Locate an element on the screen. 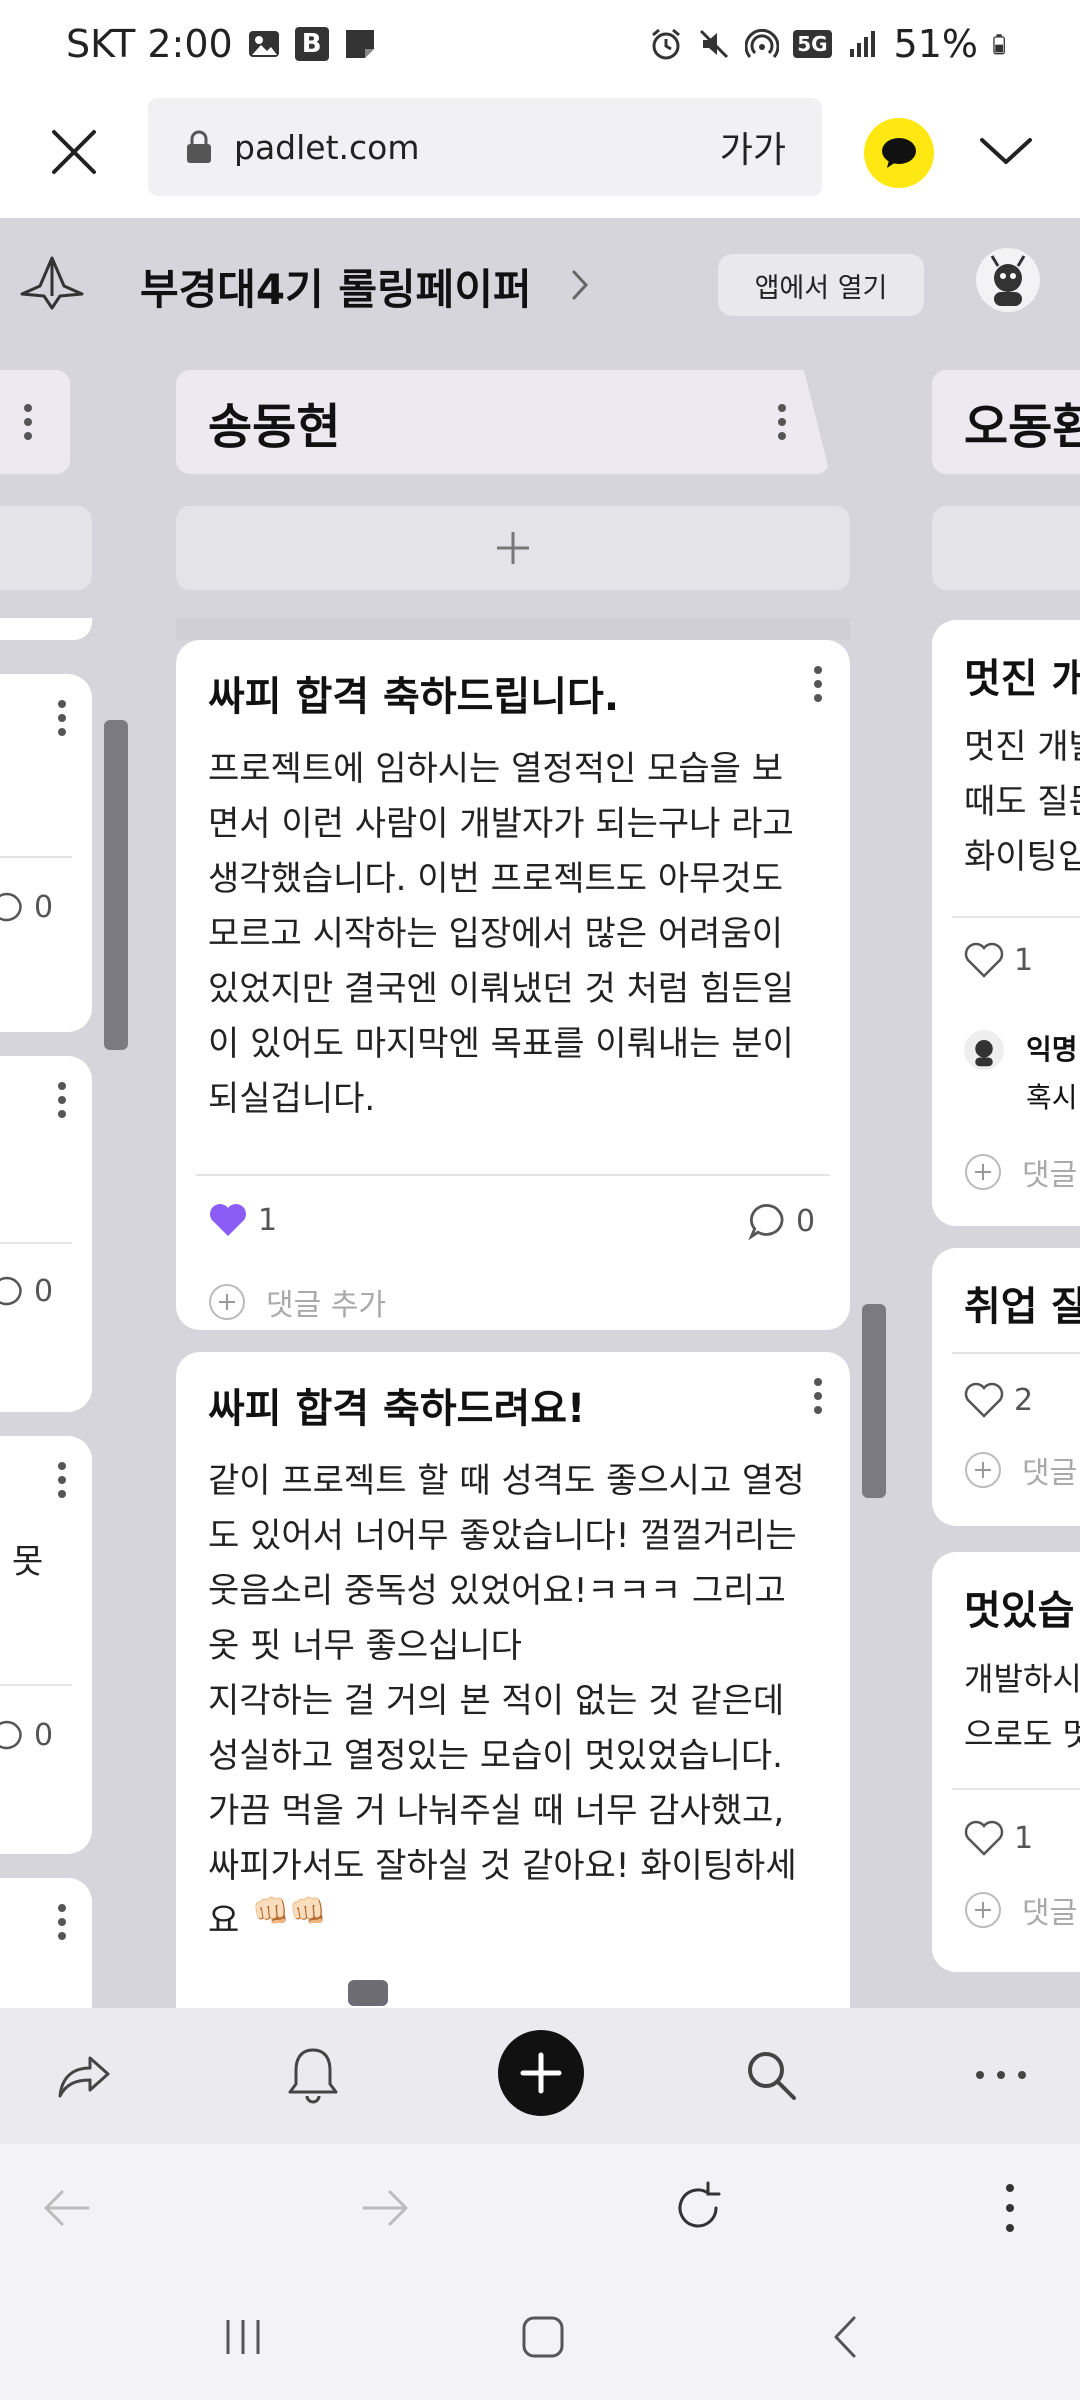 This screenshot has height=2400, width=1080. partial-post-text: 못 is located at coordinates (28, 1562).